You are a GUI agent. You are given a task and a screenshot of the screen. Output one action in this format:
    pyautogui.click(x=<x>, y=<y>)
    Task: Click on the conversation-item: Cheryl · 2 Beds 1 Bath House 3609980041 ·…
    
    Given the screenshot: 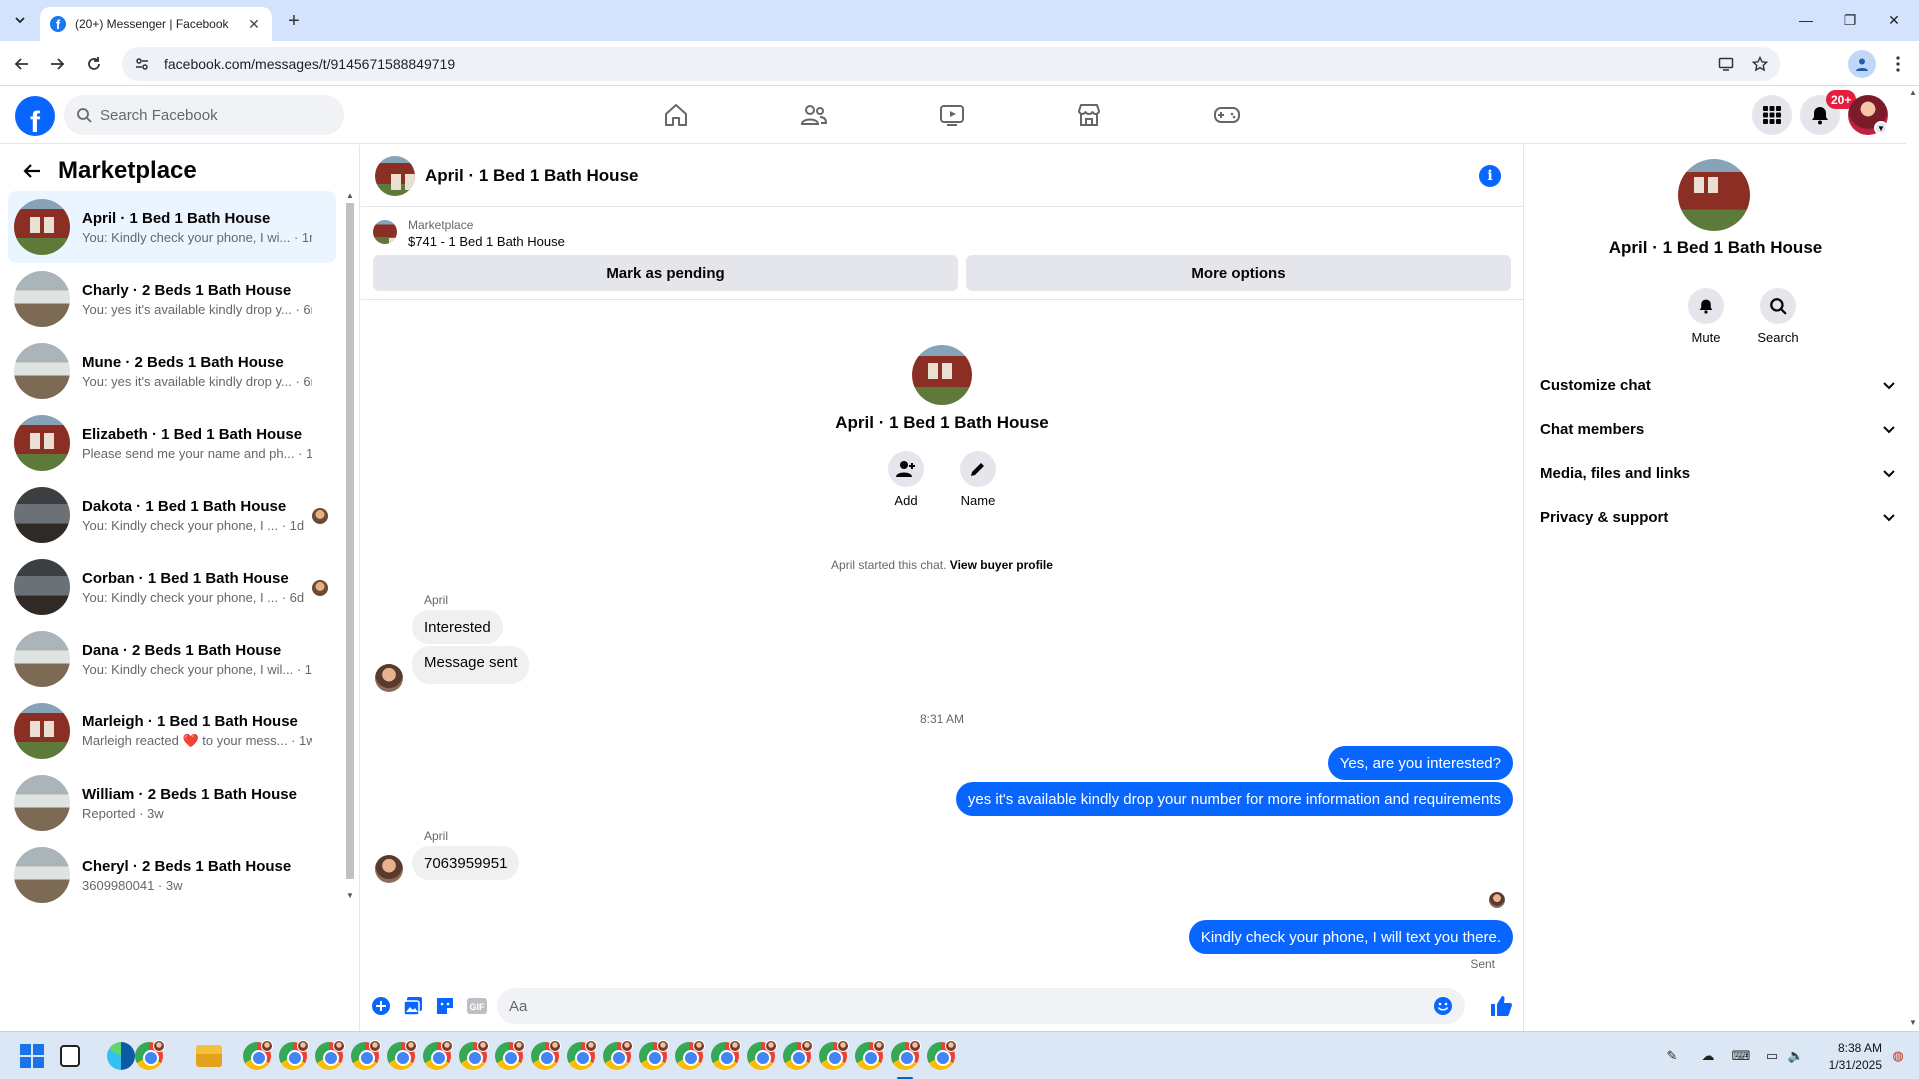 What is the action you would take?
    pyautogui.click(x=172, y=875)
    